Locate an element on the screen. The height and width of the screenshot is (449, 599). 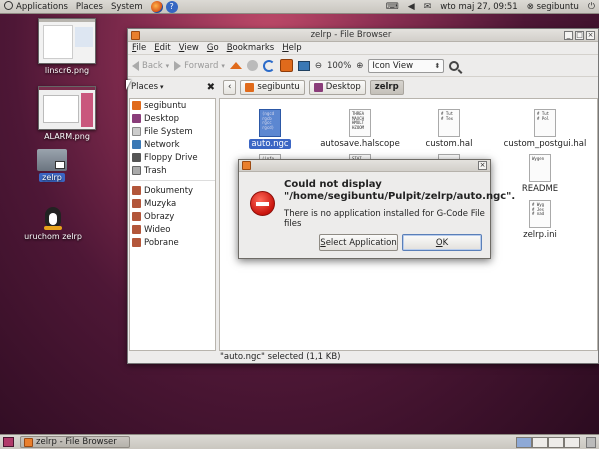
folder-link-icon is located at coordinates (52, 160).